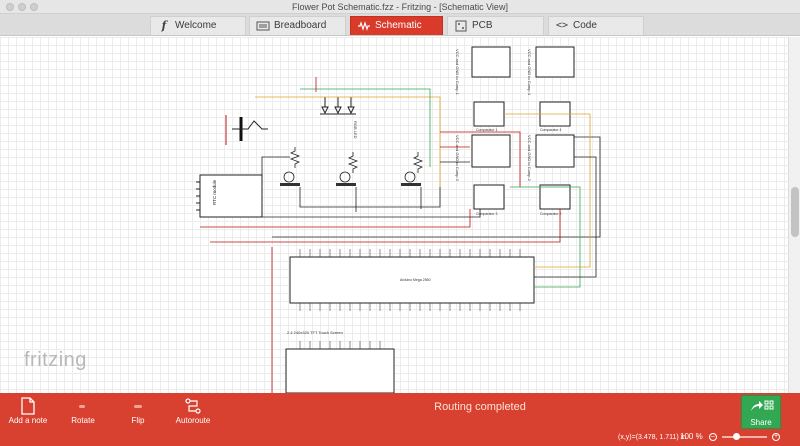  I want to click on vcc-block-4: VCC and GND to Comp 4, so click(551, 71).